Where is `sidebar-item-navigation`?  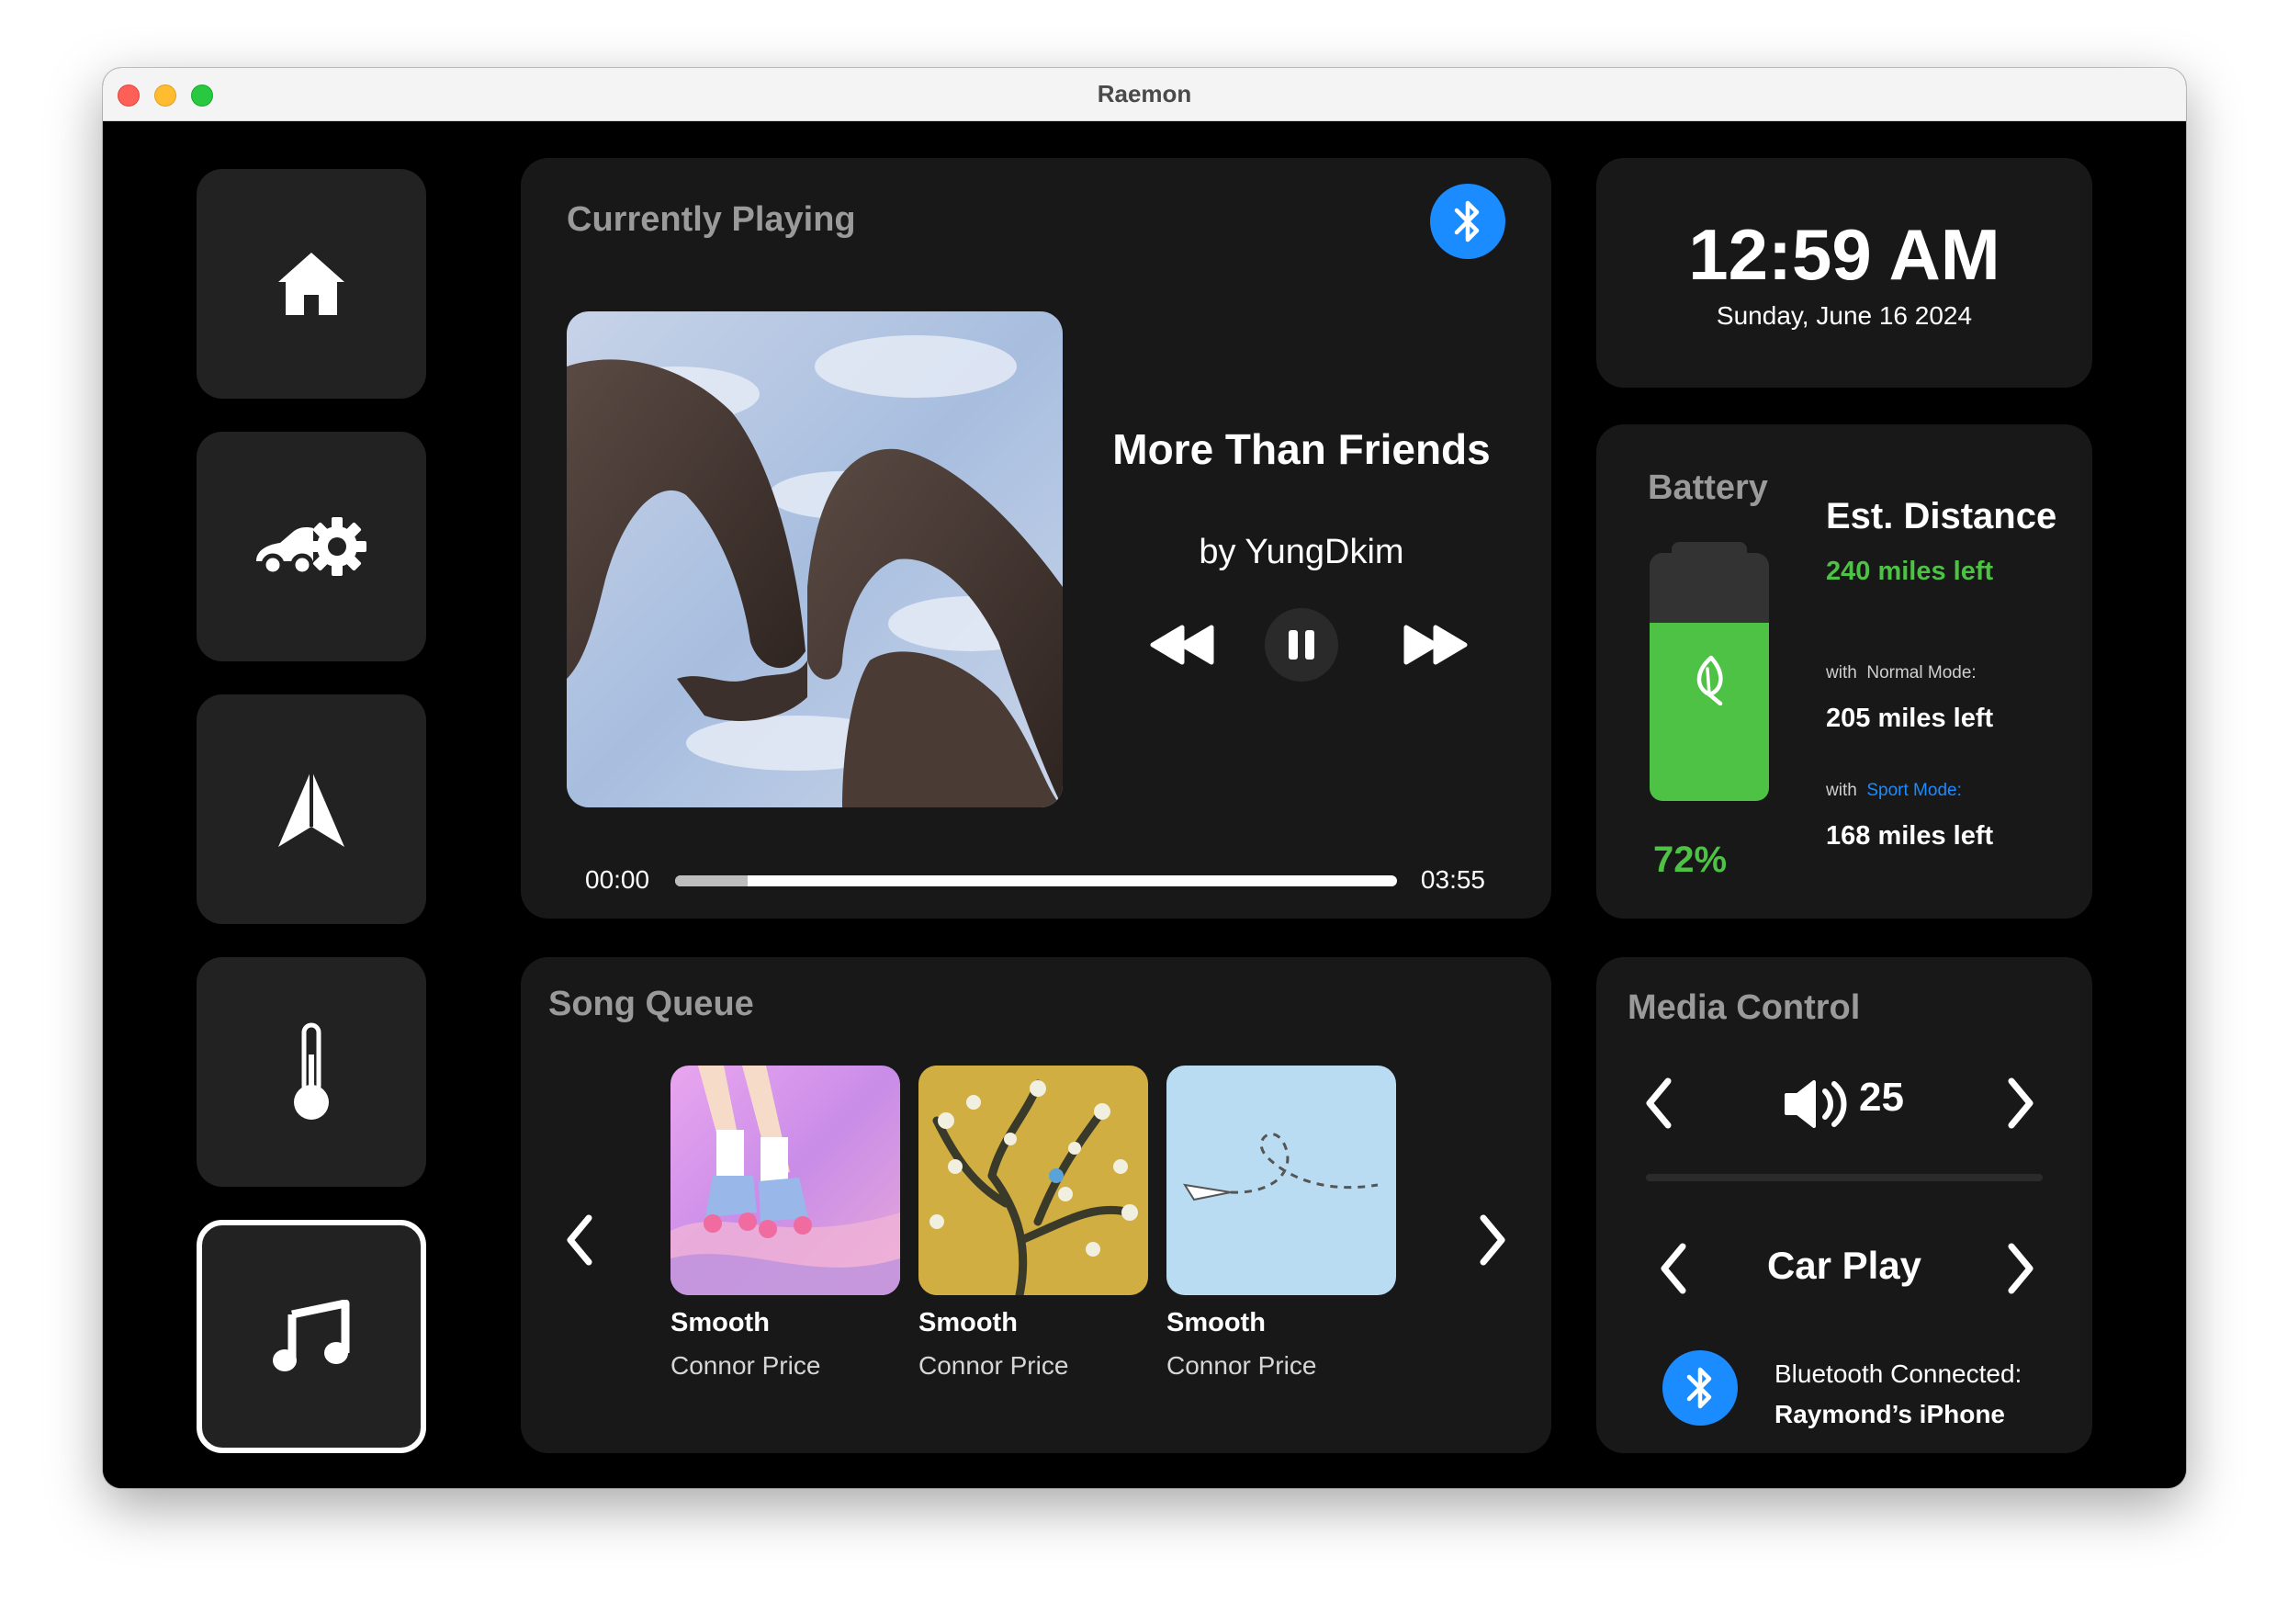
sidebar-item-navigation is located at coordinates (311, 809).